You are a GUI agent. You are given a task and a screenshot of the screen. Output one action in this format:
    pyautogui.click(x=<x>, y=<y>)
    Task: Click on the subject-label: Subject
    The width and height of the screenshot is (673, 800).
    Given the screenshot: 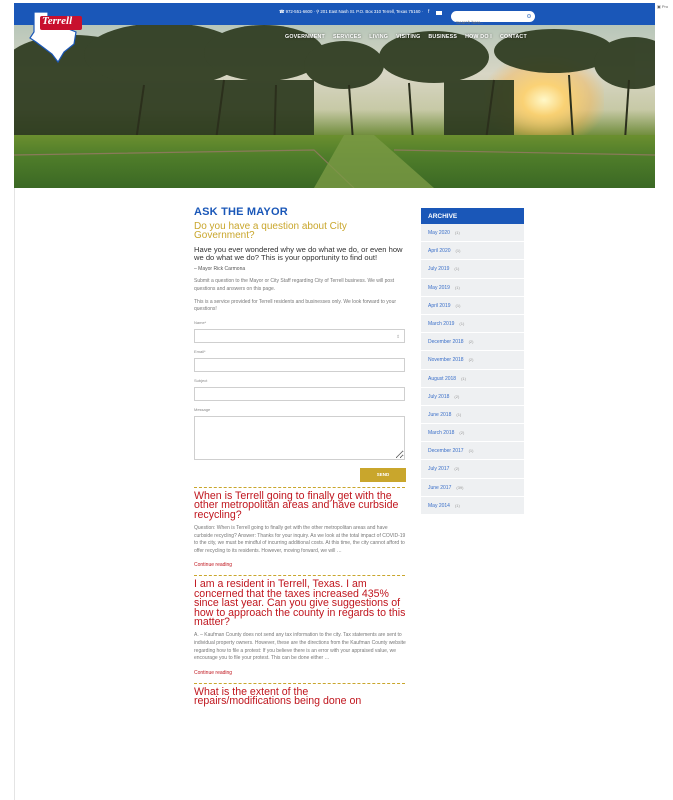 What is the action you would take?
    pyautogui.click(x=201, y=380)
    